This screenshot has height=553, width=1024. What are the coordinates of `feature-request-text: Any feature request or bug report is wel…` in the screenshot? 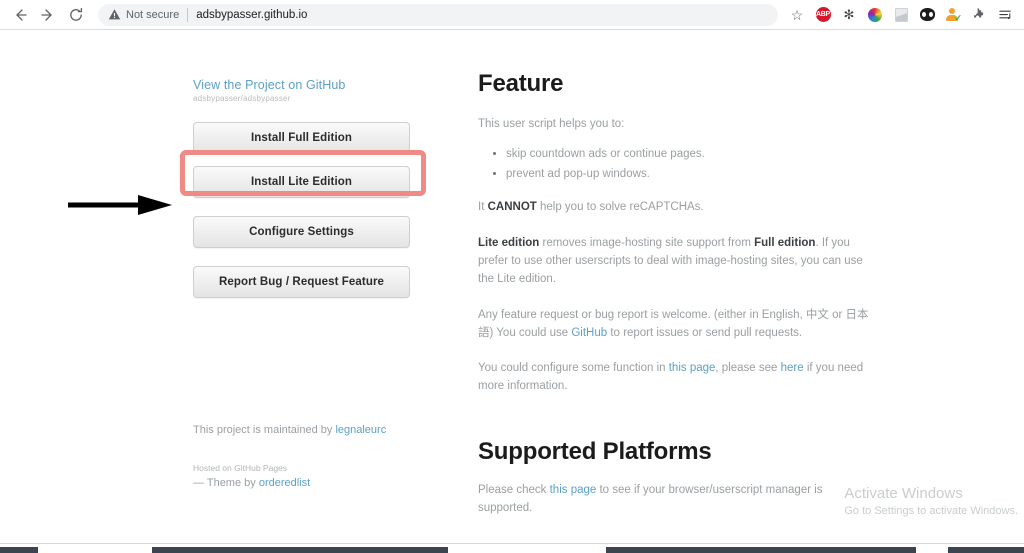 It's located at (678, 325).